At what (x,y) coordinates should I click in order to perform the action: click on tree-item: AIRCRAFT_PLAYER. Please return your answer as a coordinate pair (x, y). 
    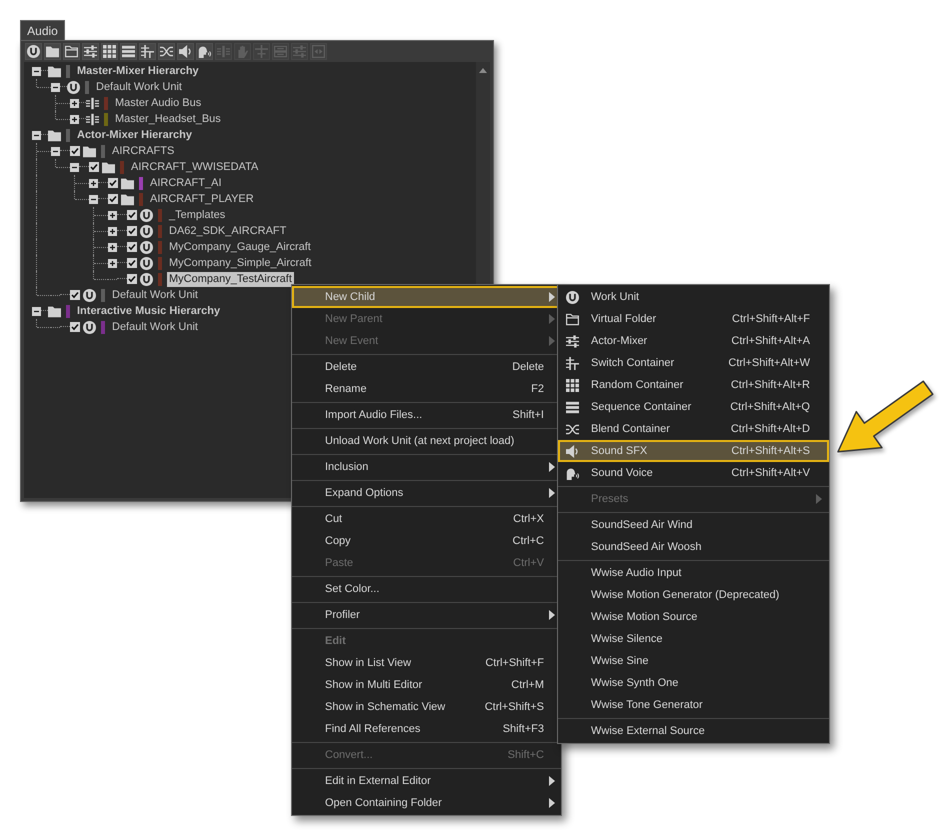
    Looking at the image, I should click on (202, 199).